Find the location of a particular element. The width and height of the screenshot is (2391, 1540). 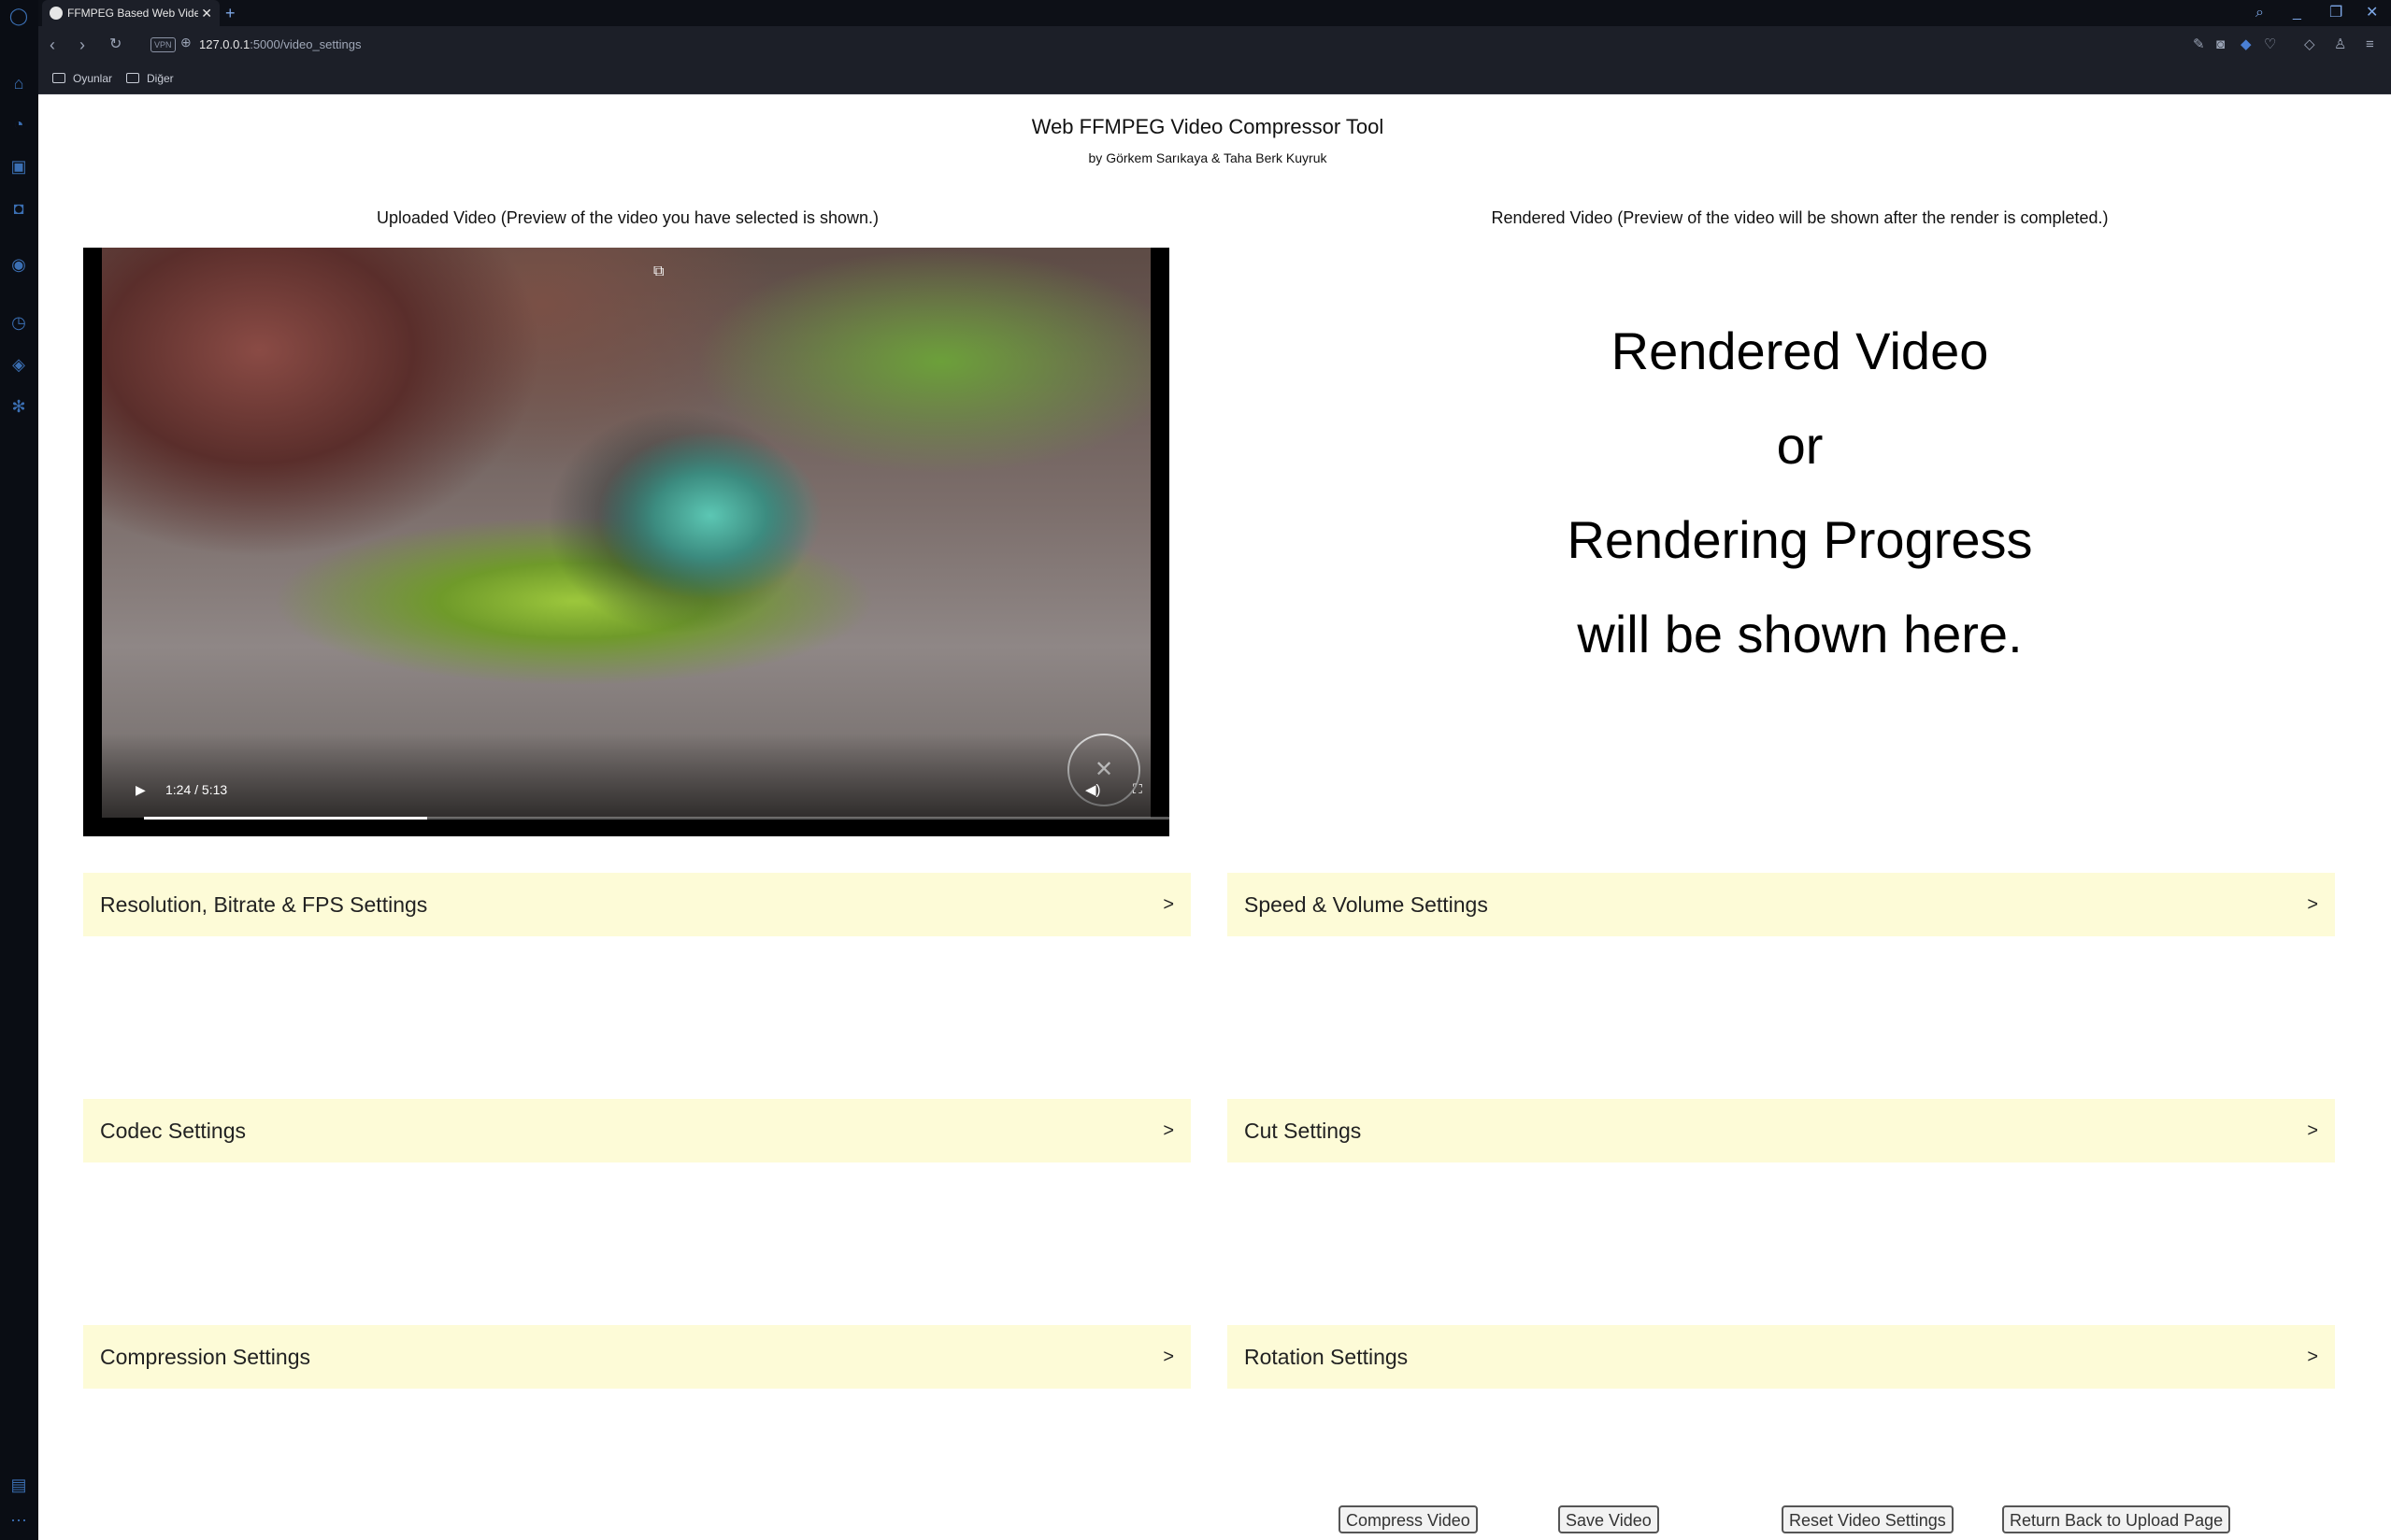

placeholder-line: will be shown here. is located at coordinates (1800, 634).